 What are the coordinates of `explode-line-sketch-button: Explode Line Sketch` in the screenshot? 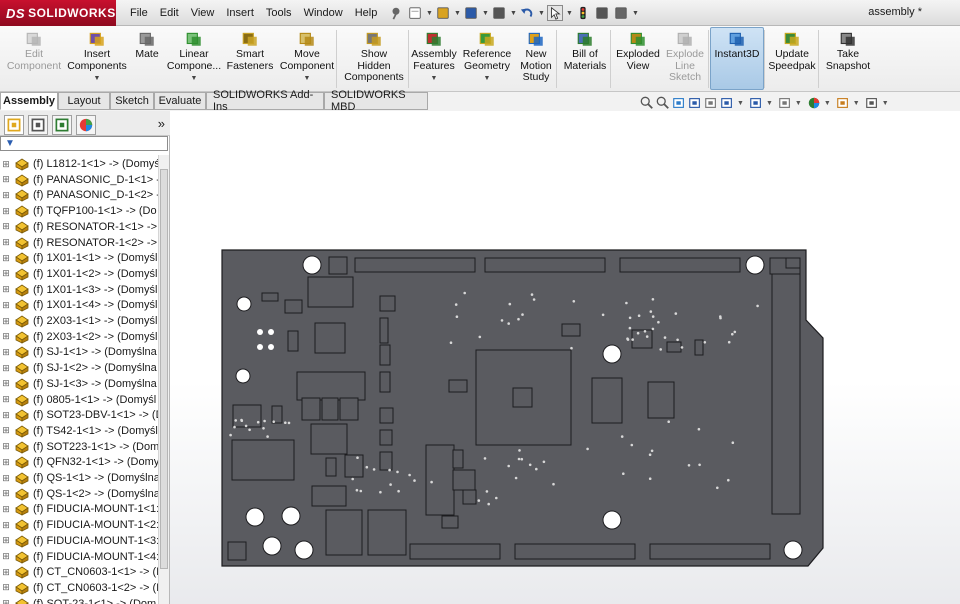 It's located at (685, 59).